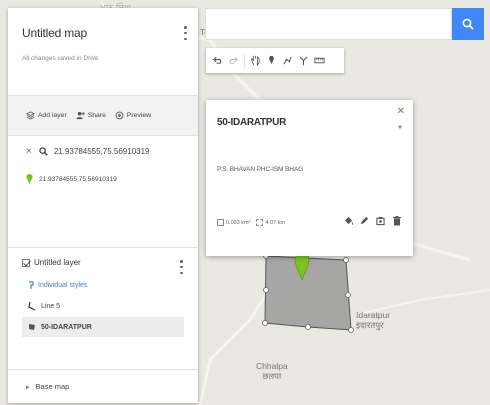 This screenshot has height=405, width=490. Describe the element at coordinates (60, 58) in the screenshot. I see `save-status: All changes saved in Drive` at that location.